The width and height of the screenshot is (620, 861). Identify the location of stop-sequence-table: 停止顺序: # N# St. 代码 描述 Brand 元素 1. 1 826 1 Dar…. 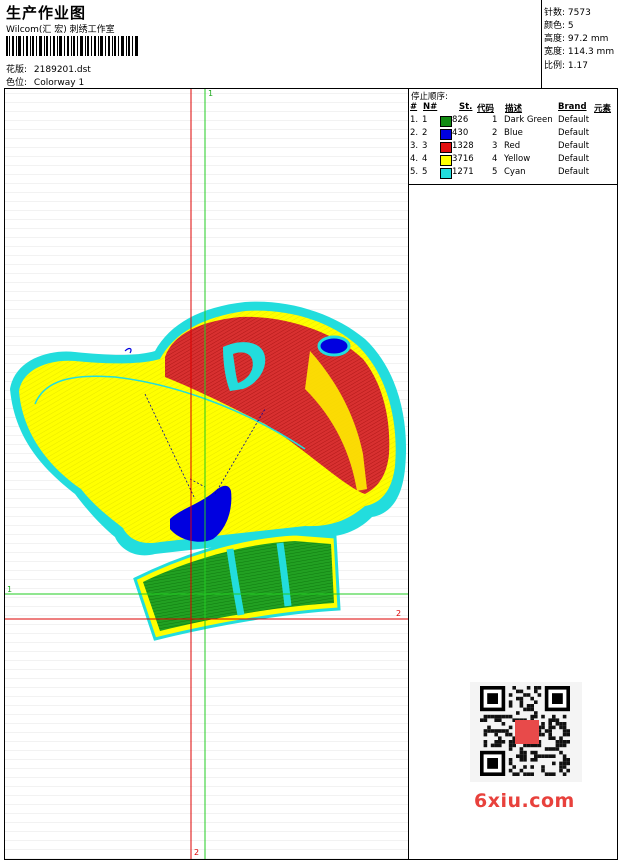
(513, 137).